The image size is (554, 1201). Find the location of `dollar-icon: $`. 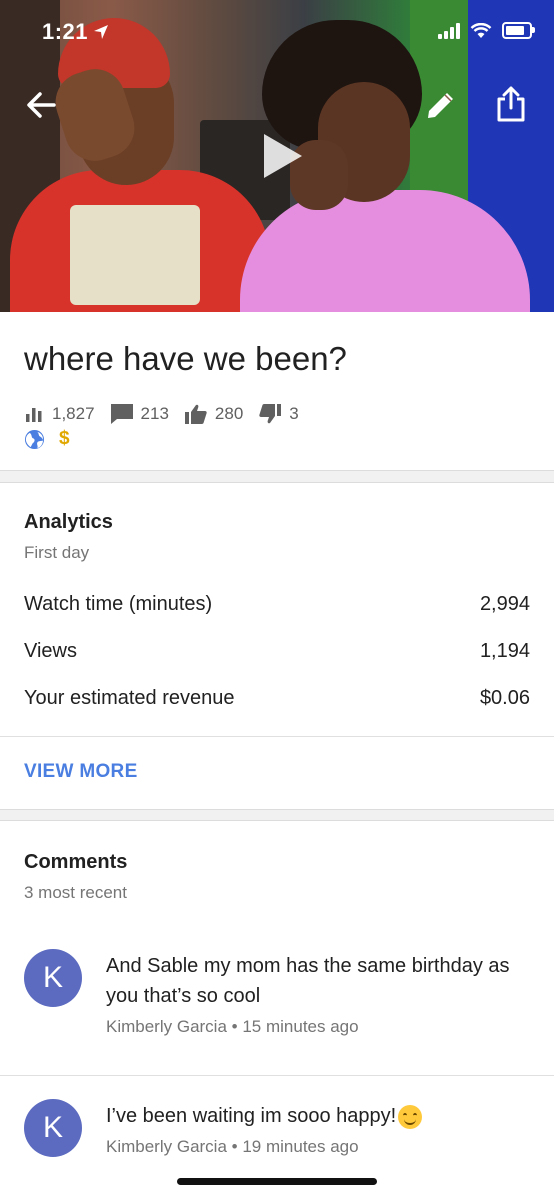

dollar-icon: $ is located at coordinates (64, 438).